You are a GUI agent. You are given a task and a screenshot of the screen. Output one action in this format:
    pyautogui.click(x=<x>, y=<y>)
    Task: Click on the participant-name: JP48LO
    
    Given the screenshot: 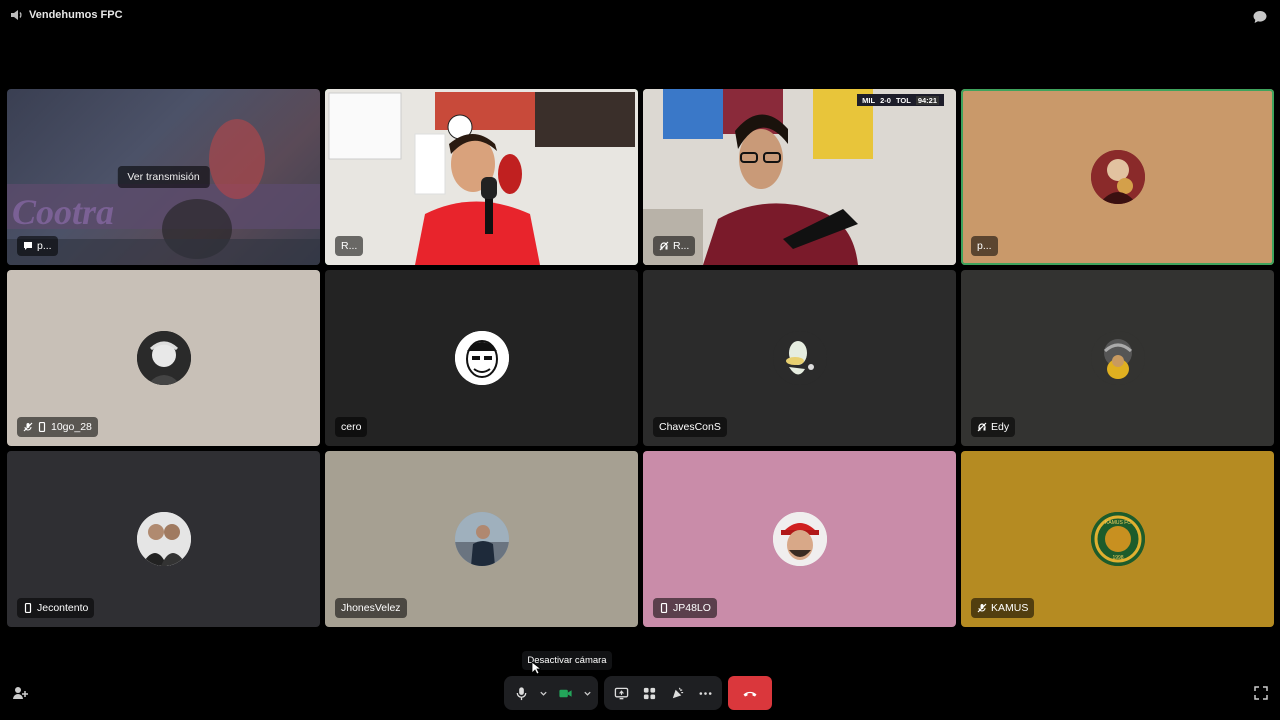 What is the action you would take?
    pyautogui.click(x=692, y=608)
    